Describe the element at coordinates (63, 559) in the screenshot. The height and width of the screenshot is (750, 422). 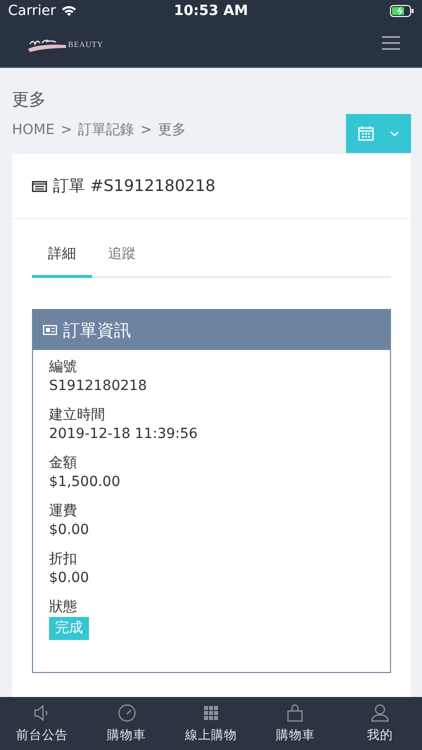
I see `field-label: 折扣` at that location.